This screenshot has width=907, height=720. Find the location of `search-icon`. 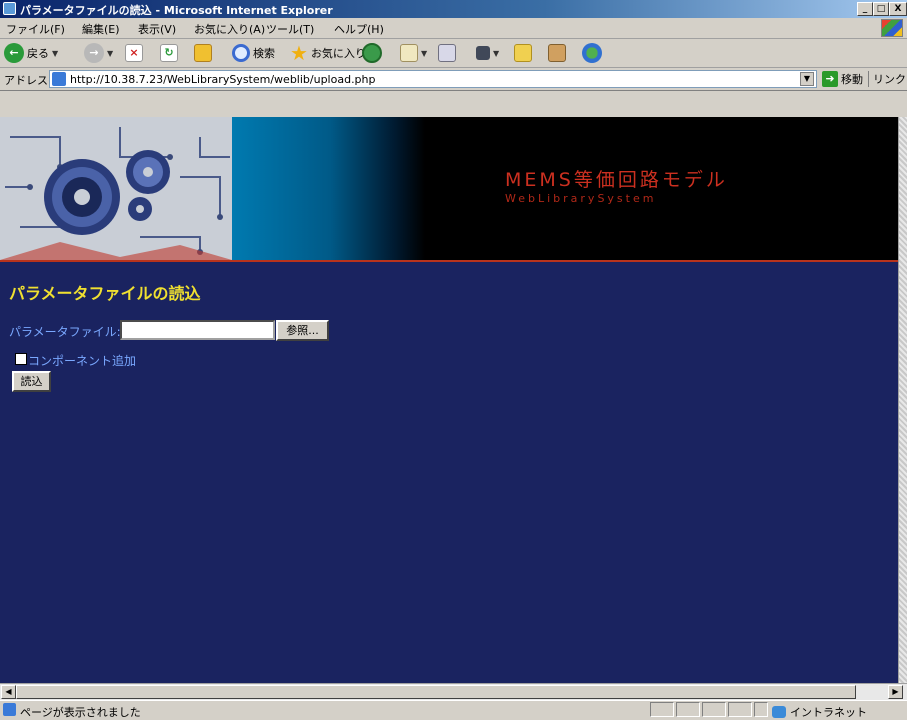

search-icon is located at coordinates (241, 53).